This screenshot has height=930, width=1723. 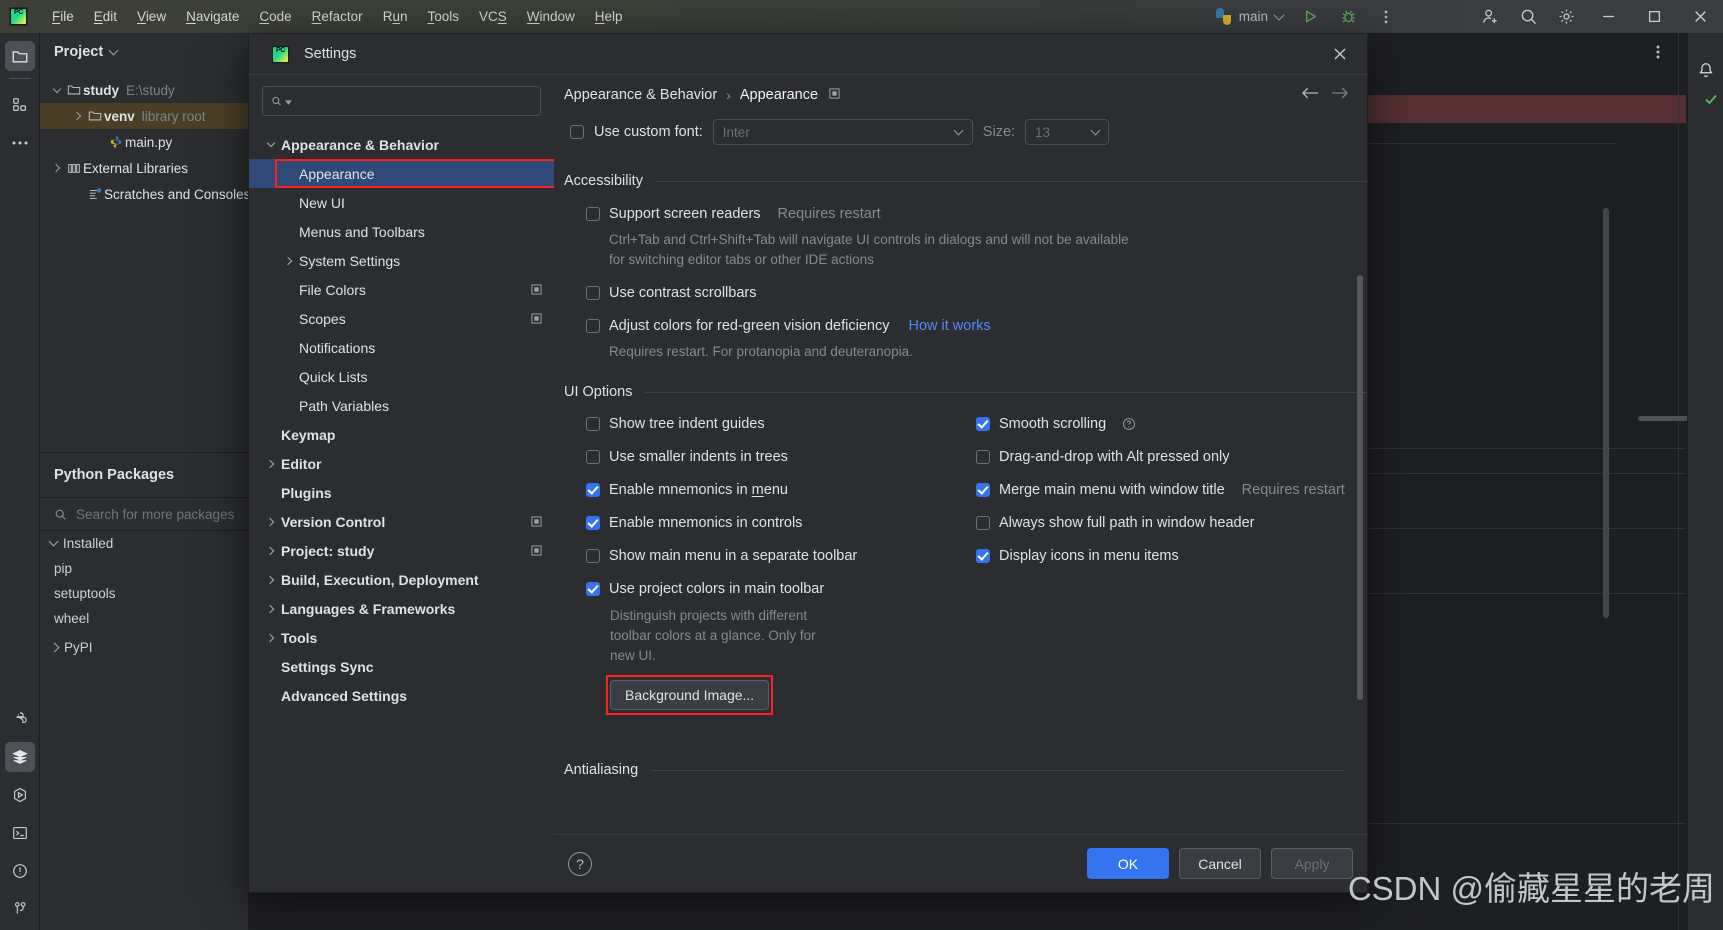 What do you see at coordinates (401, 202) in the screenshot?
I see `settings-tree-item-new-ui: New UI` at bounding box center [401, 202].